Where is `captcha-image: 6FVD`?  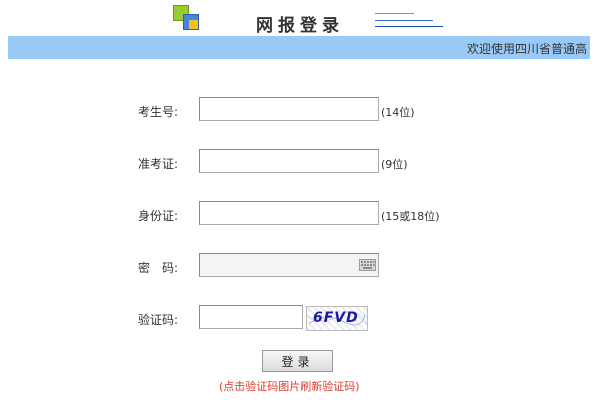 captcha-image: 6FVD is located at coordinates (337, 318).